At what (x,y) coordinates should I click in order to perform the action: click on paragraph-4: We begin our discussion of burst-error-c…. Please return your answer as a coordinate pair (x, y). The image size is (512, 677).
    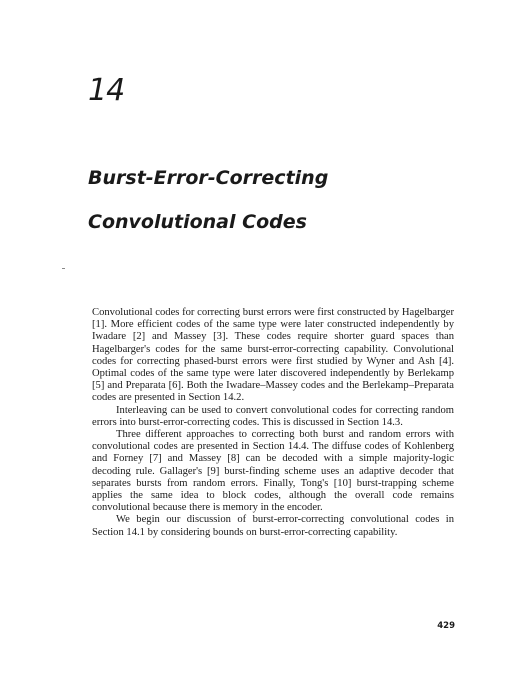
    Looking at the image, I should click on (273, 526).